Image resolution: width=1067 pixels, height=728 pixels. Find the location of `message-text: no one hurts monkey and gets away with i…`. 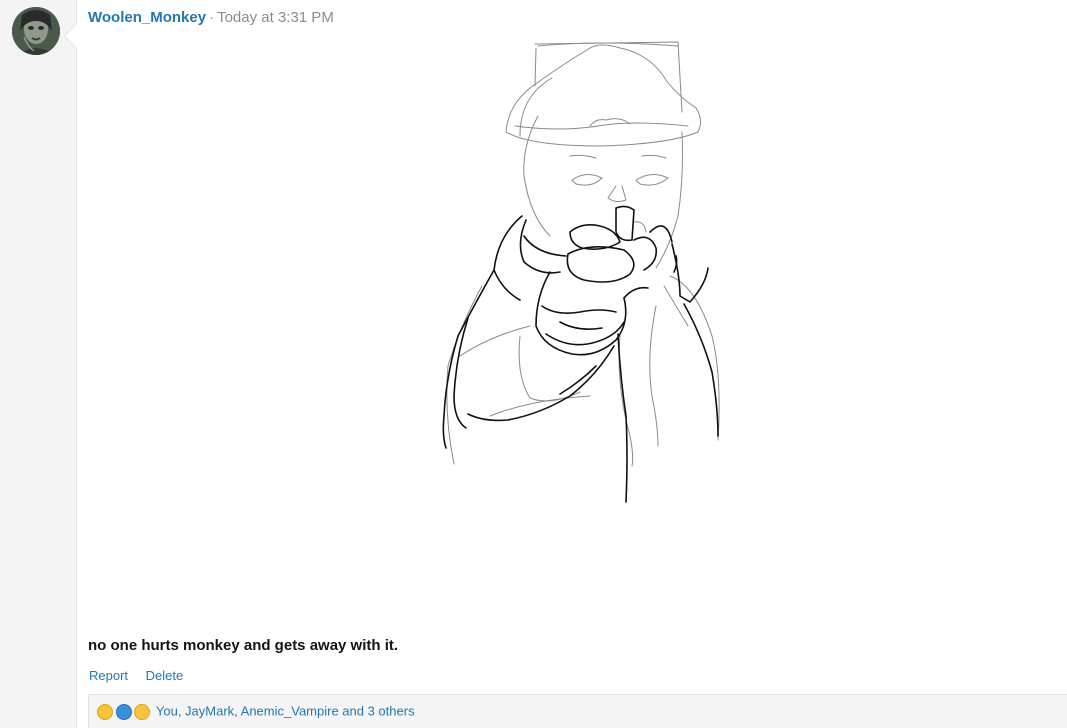

message-text: no one hurts monkey and gets away with i… is located at coordinates (243, 645).